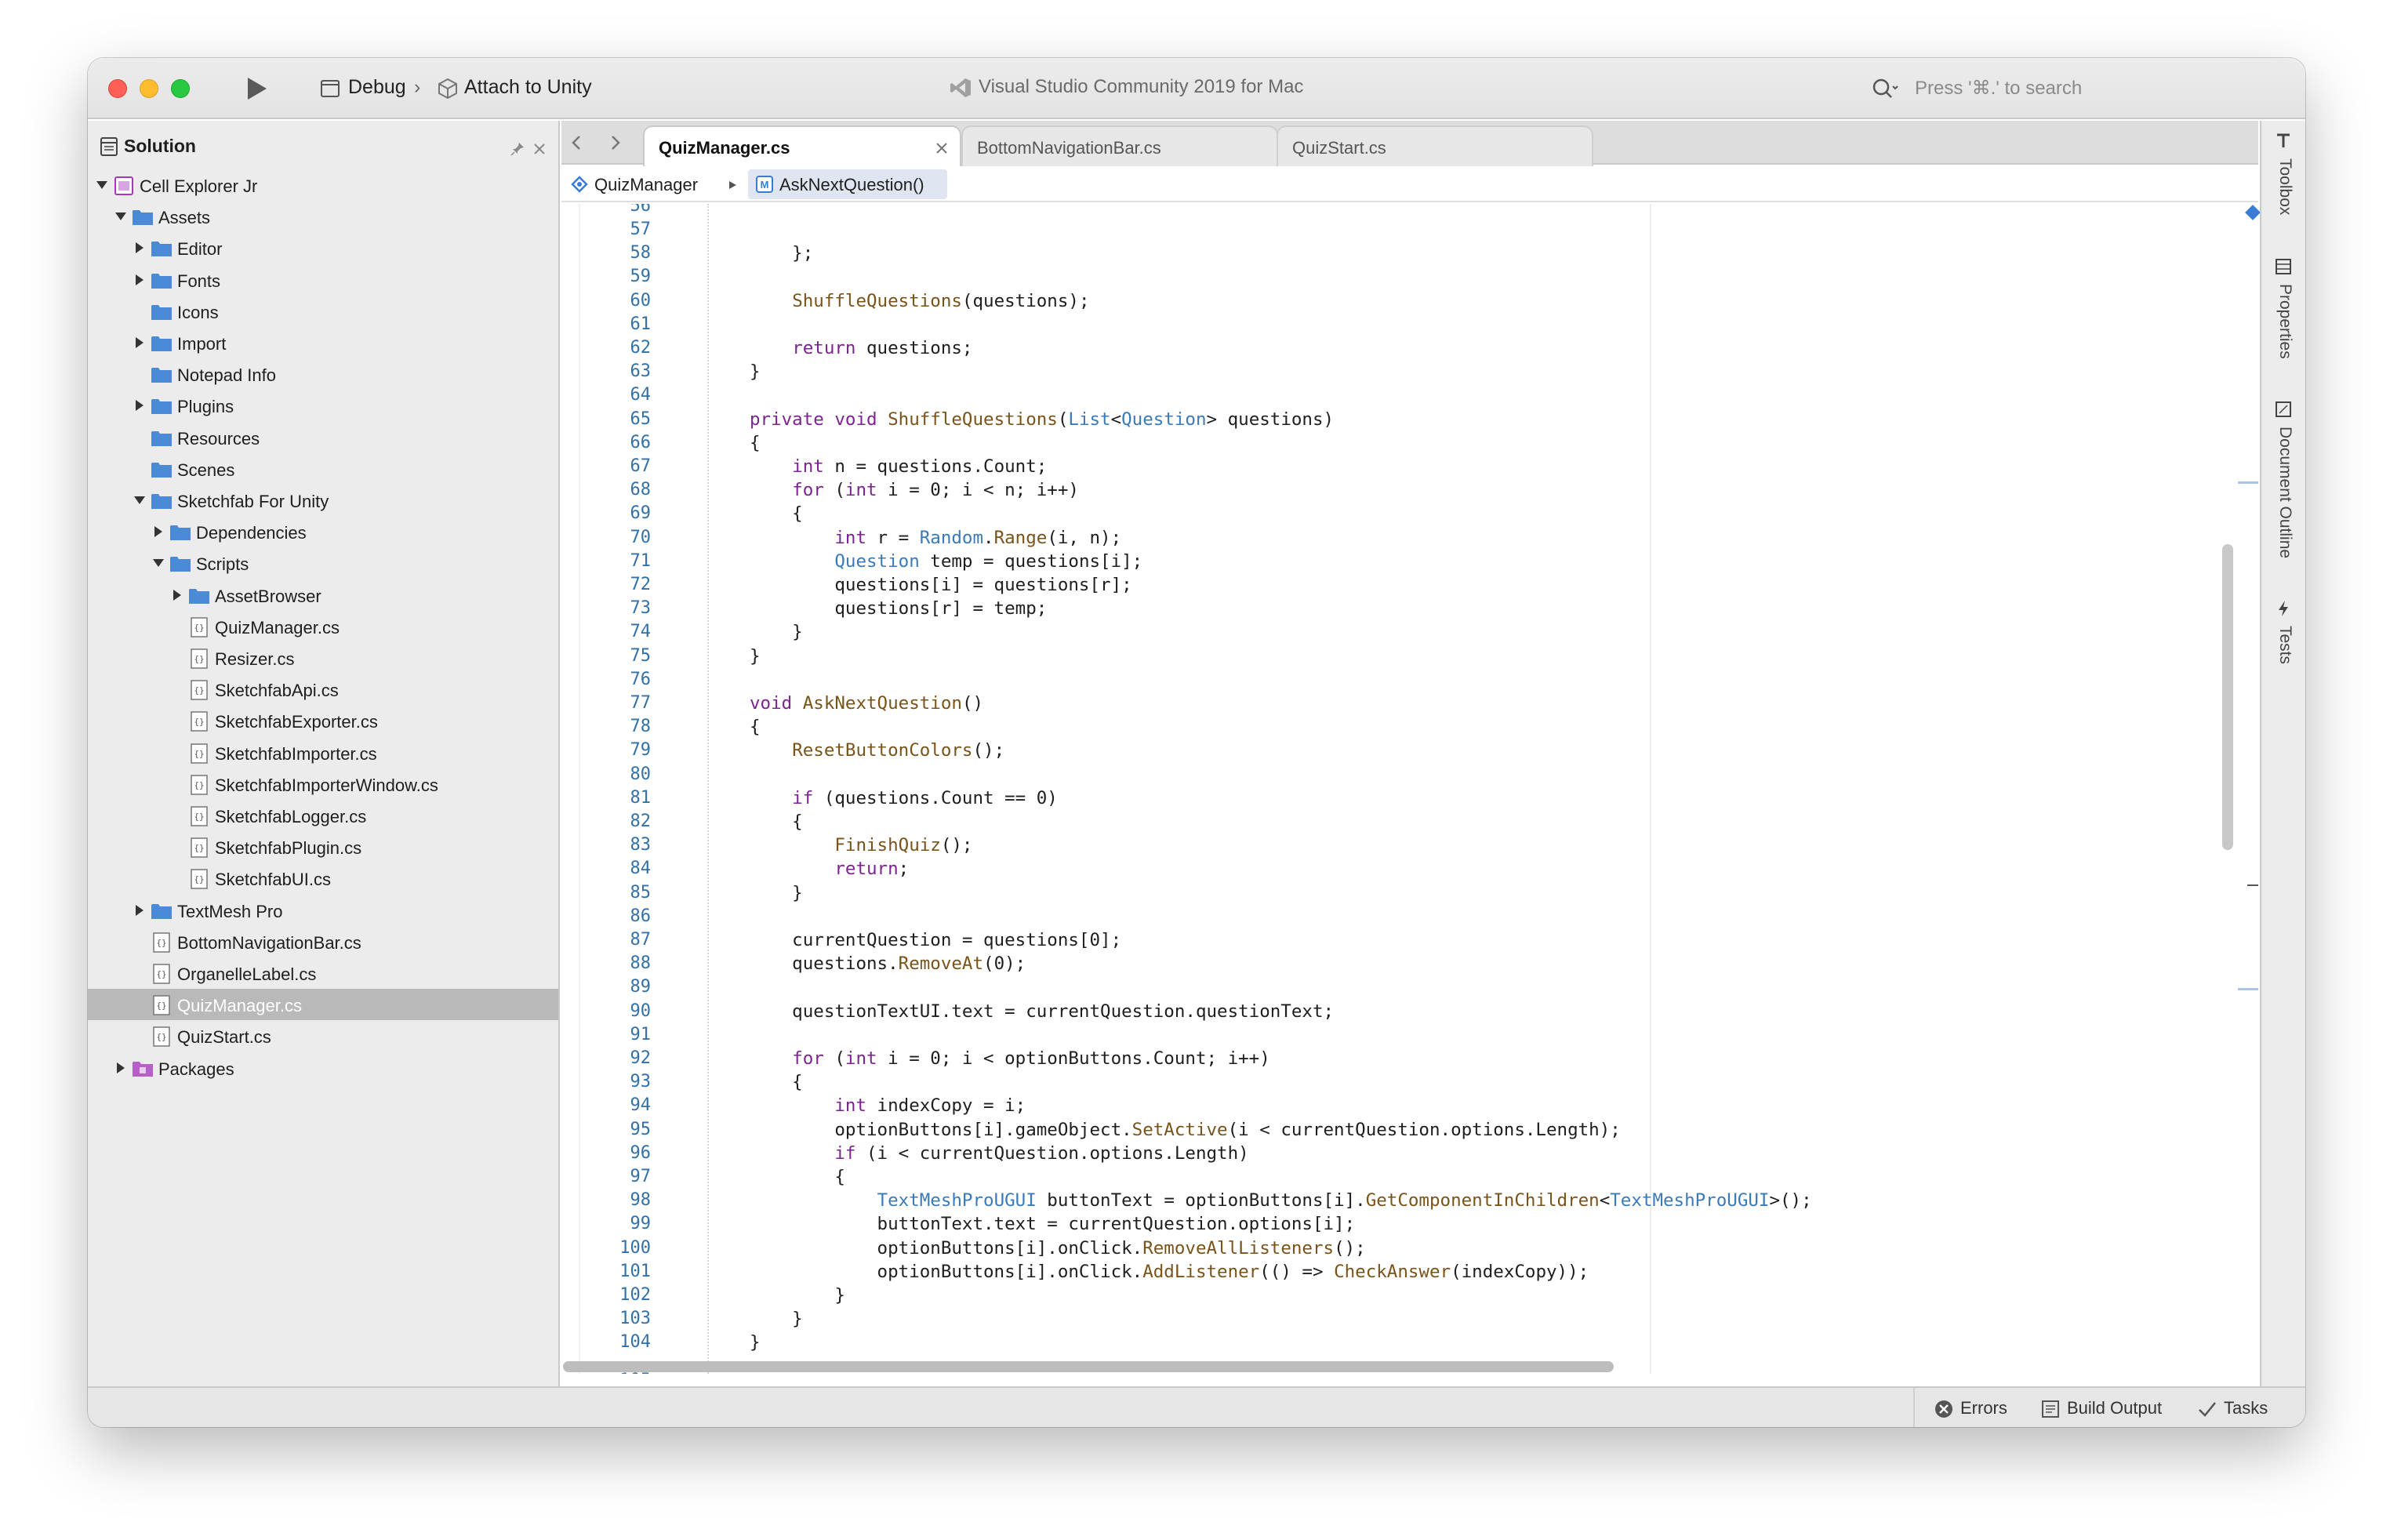 The image size is (2390, 1540). Describe the element at coordinates (1384, 538) in the screenshot. I see `code-line: 70 int r = Random.Range(i, n);` at that location.